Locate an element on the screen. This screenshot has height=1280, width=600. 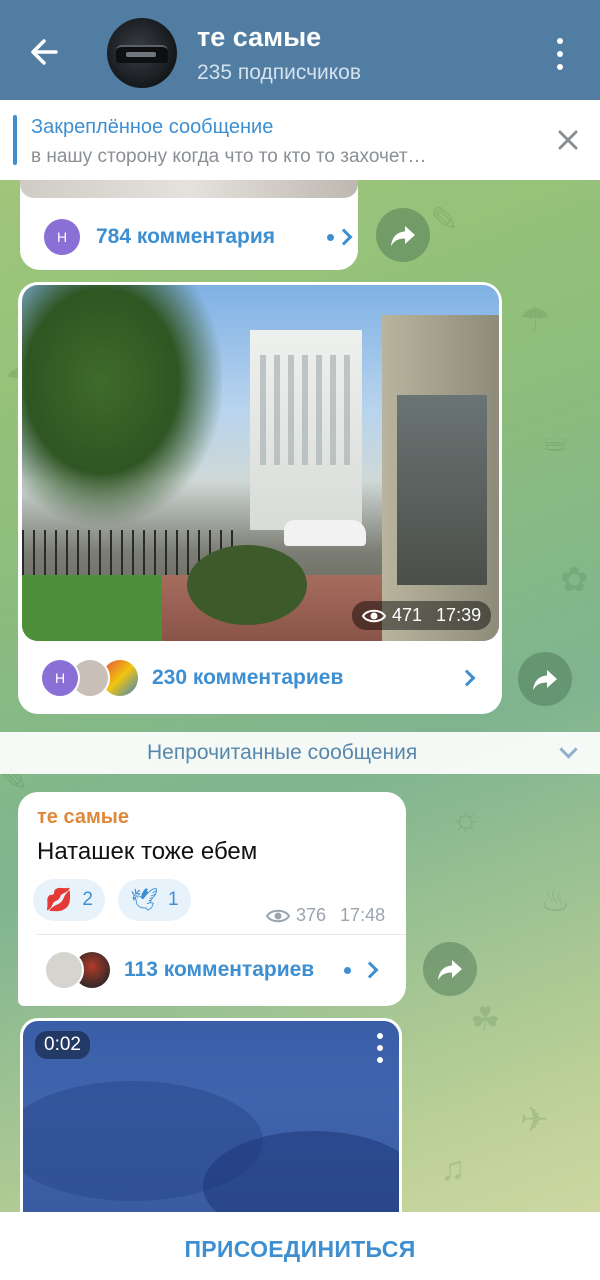
subscriber-count: 235 подписчиков is located at coordinates (279, 72).